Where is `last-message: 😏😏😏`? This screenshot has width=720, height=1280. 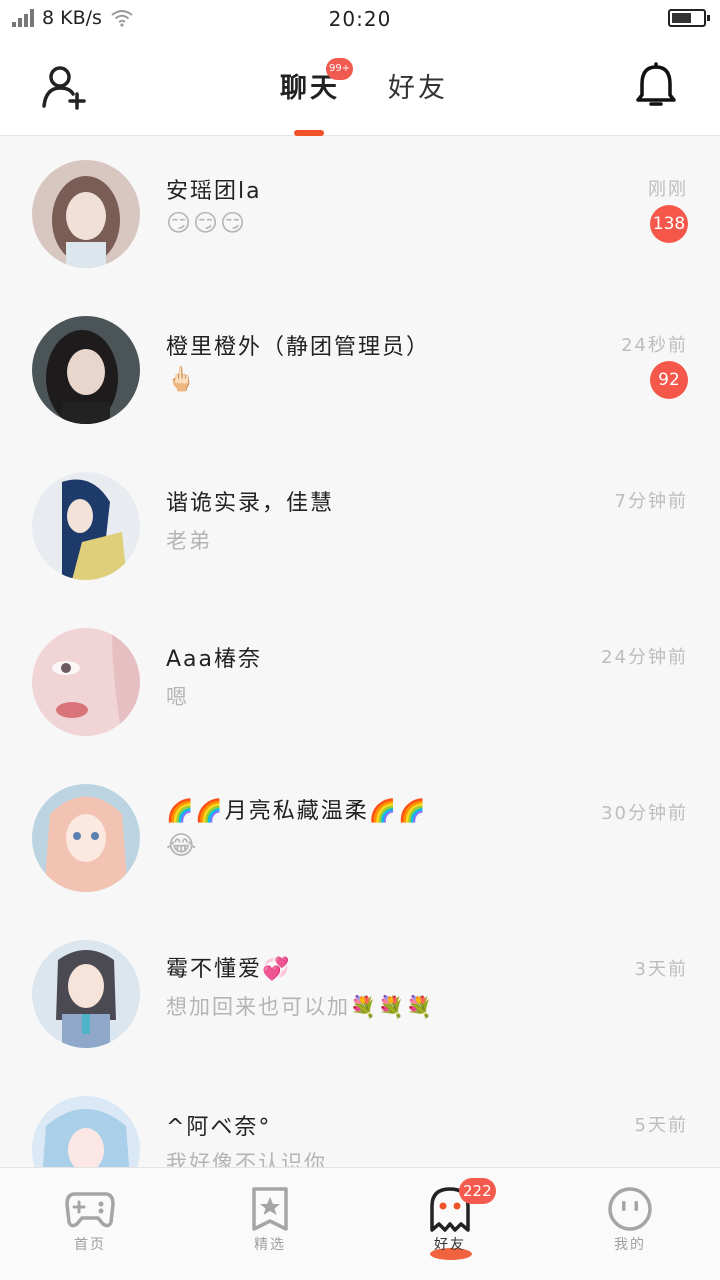
last-message: 😏😏😏 is located at coordinates (207, 223).